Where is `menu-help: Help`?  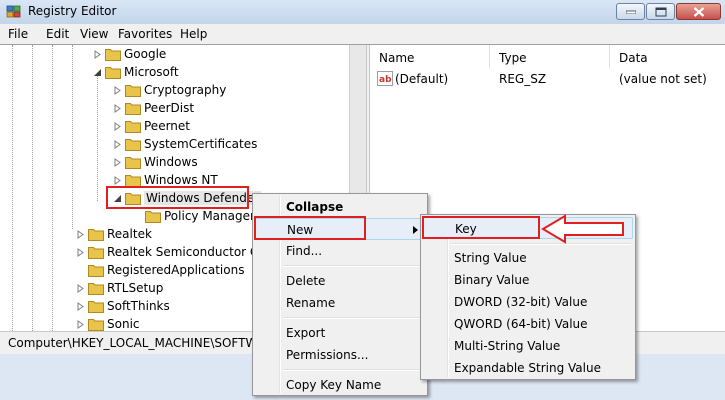
menu-help: Help is located at coordinates (193, 34).